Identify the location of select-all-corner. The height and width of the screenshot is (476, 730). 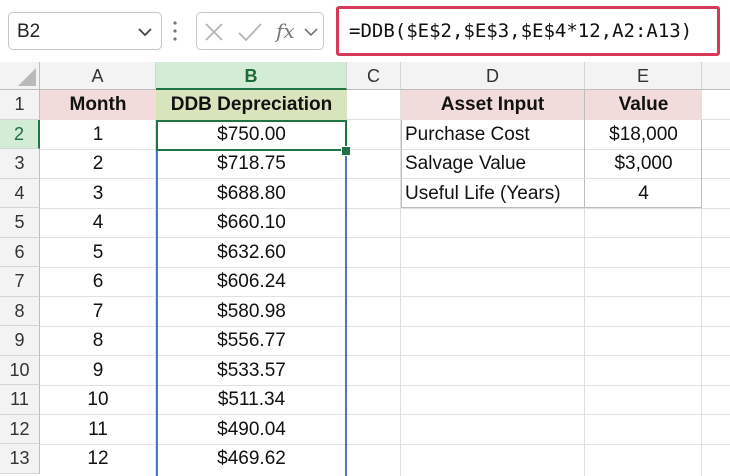
(20, 76).